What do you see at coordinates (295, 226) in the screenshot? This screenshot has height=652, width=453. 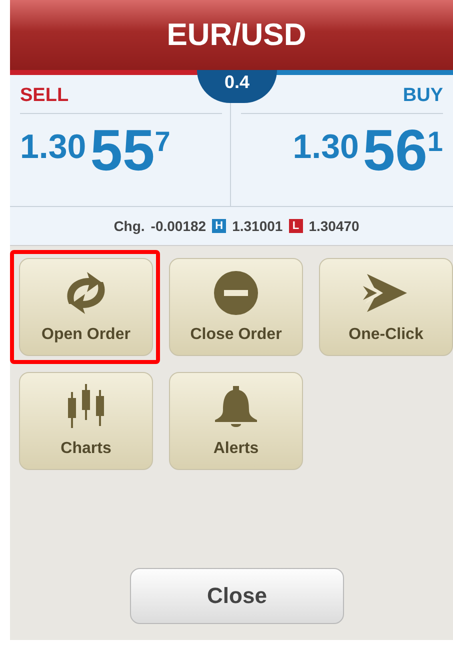 I see `low-badge: L` at bounding box center [295, 226].